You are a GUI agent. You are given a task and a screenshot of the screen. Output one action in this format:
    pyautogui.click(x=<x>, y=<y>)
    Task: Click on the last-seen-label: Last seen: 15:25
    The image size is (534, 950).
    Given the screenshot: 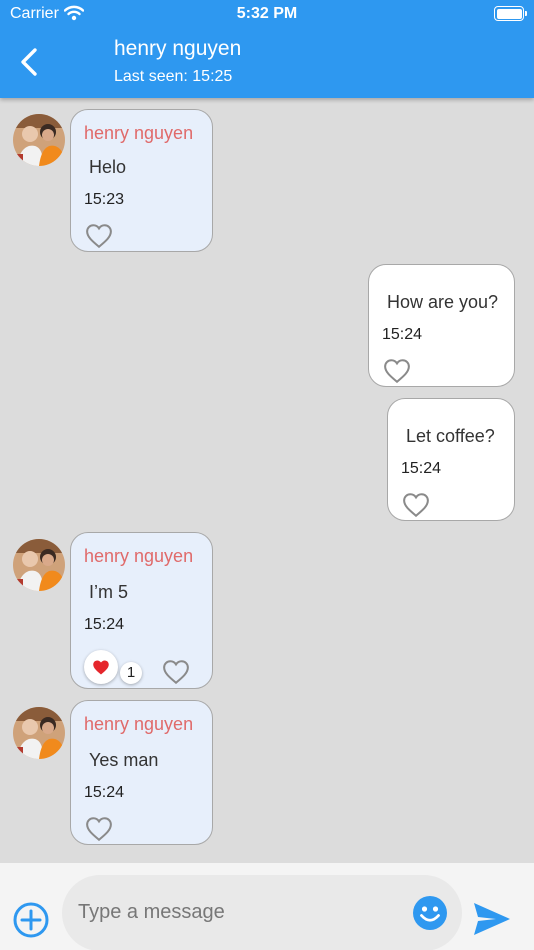 What is the action you would take?
    pyautogui.click(x=173, y=76)
    